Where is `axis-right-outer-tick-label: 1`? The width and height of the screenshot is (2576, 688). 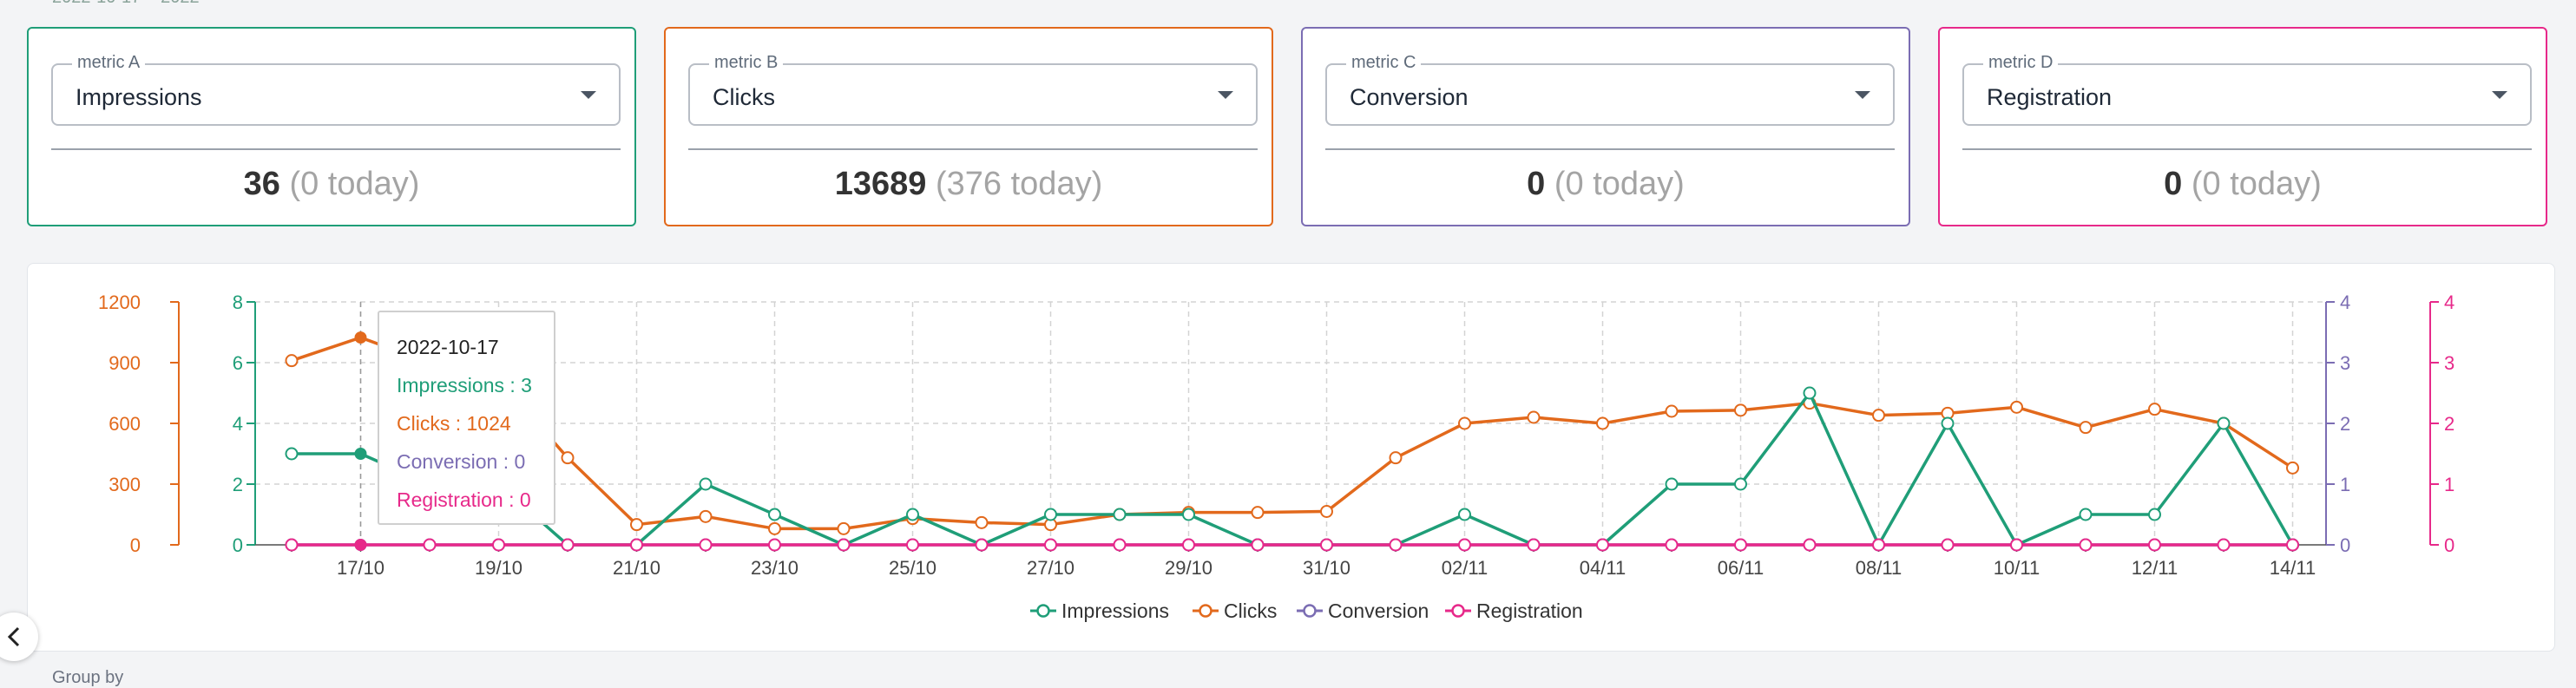
axis-right-outer-tick-label: 1 is located at coordinates (2449, 484).